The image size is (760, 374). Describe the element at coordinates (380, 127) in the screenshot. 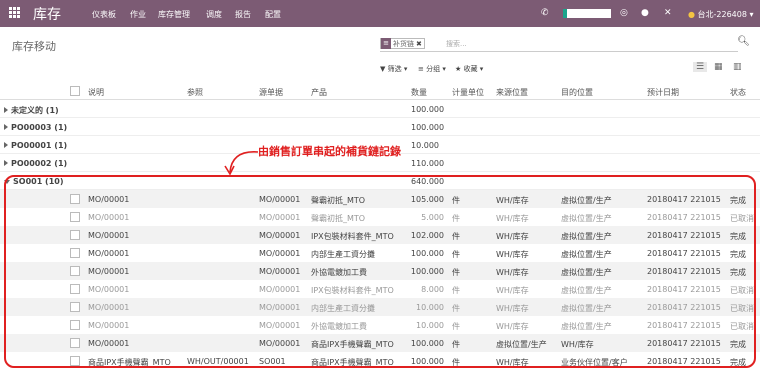

I see `group-row: PO00003 (1) 100.000` at that location.